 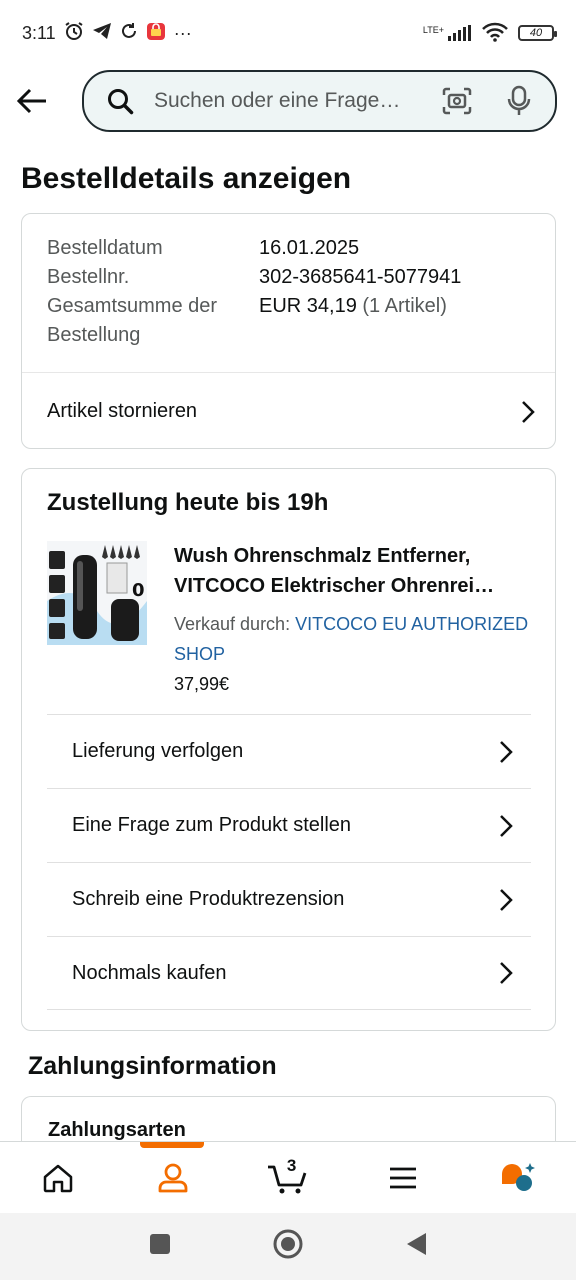 I want to click on system-navigation-bar, so click(x=288, y=1246).